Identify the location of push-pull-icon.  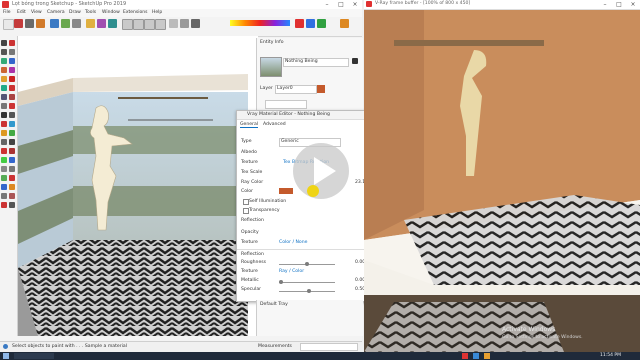
(90, 23).